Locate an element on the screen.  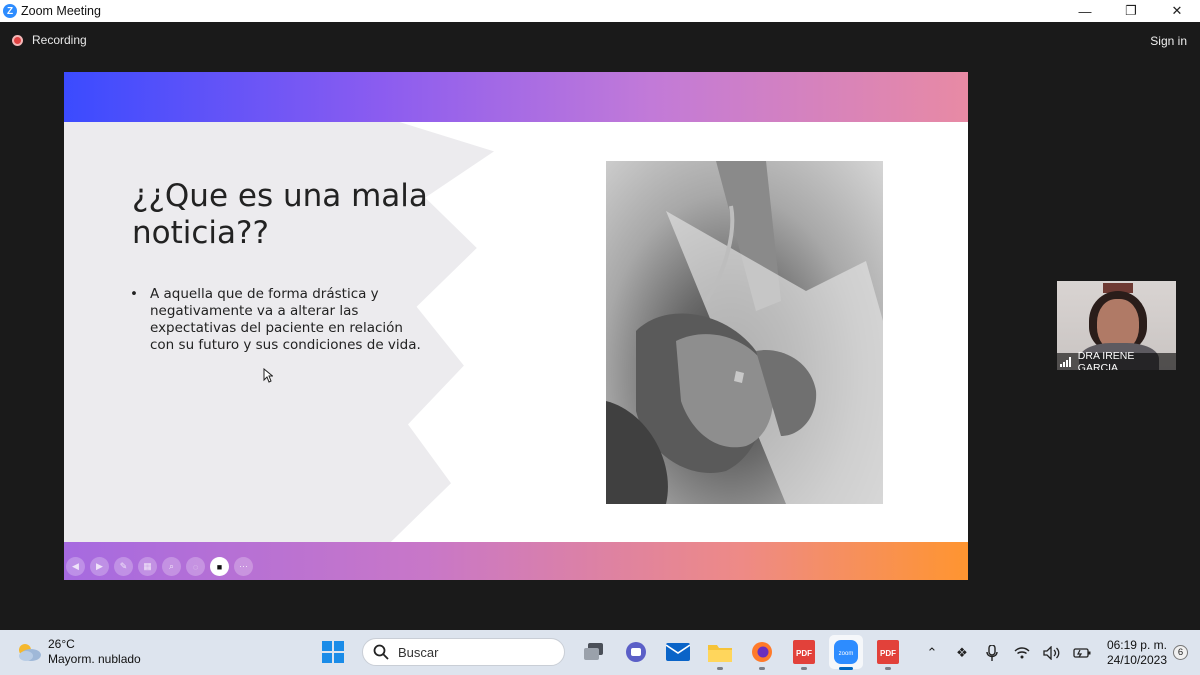
pen-icon: ✎ is located at coordinates (123, 566).